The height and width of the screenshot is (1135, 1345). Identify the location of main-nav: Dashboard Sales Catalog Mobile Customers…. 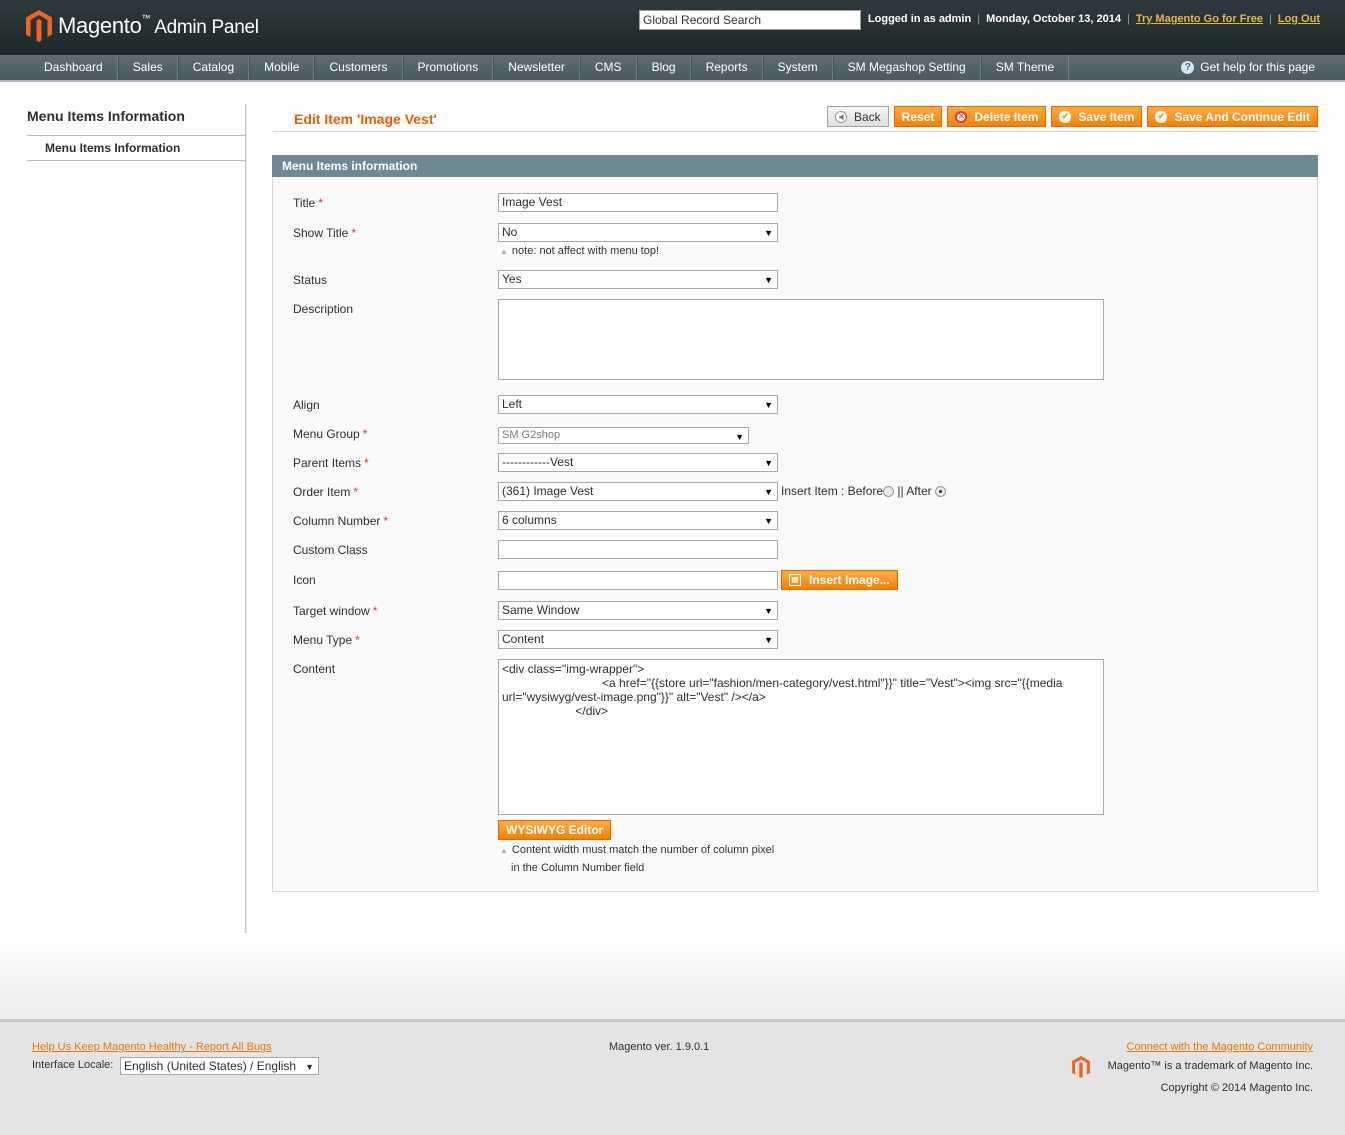
(672, 68).